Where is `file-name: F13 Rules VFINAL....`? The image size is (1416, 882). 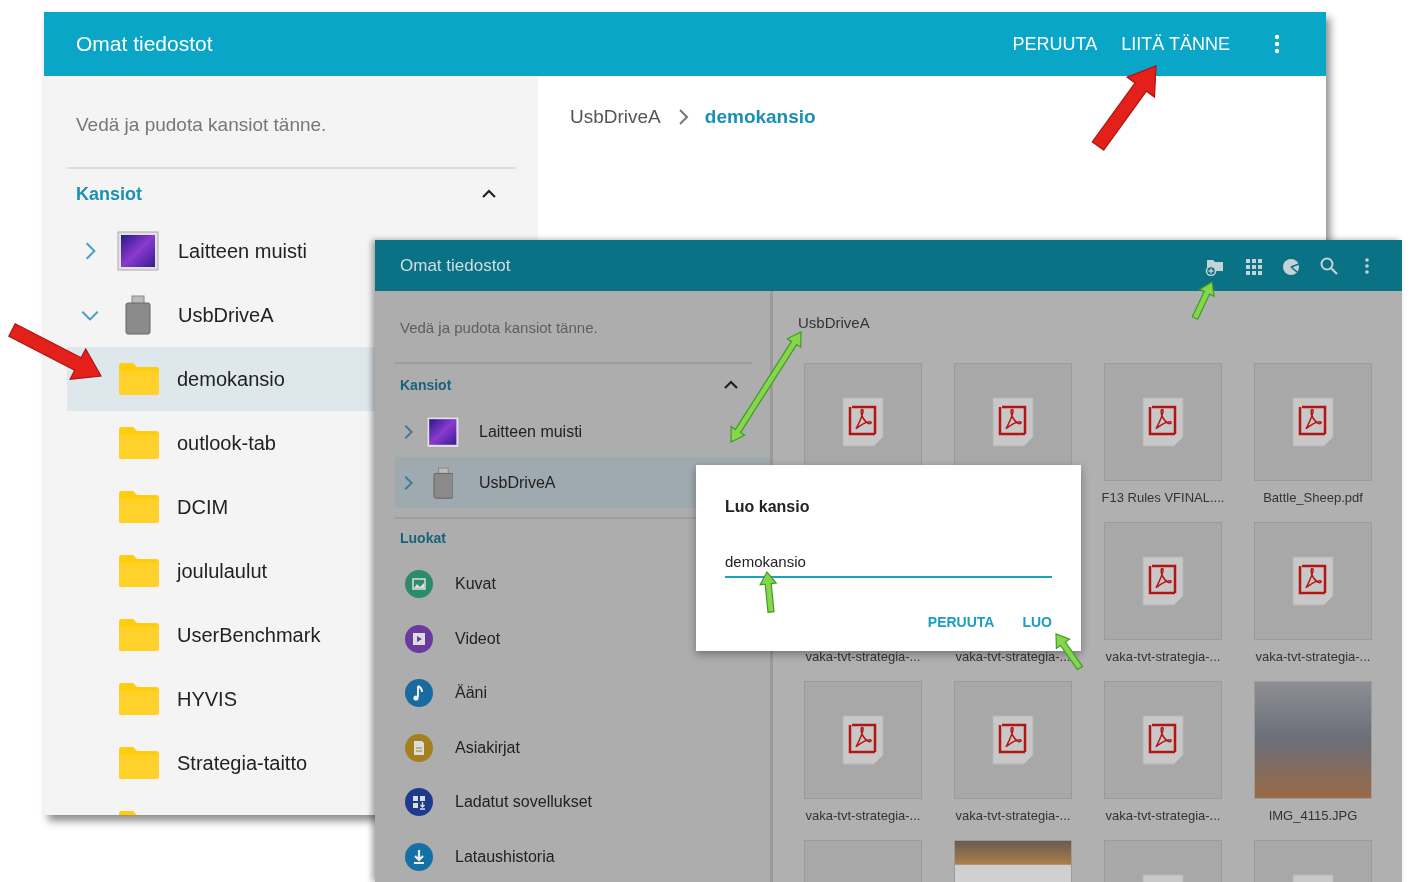
file-name: F13 Rules VFINAL.... is located at coordinates (1163, 497).